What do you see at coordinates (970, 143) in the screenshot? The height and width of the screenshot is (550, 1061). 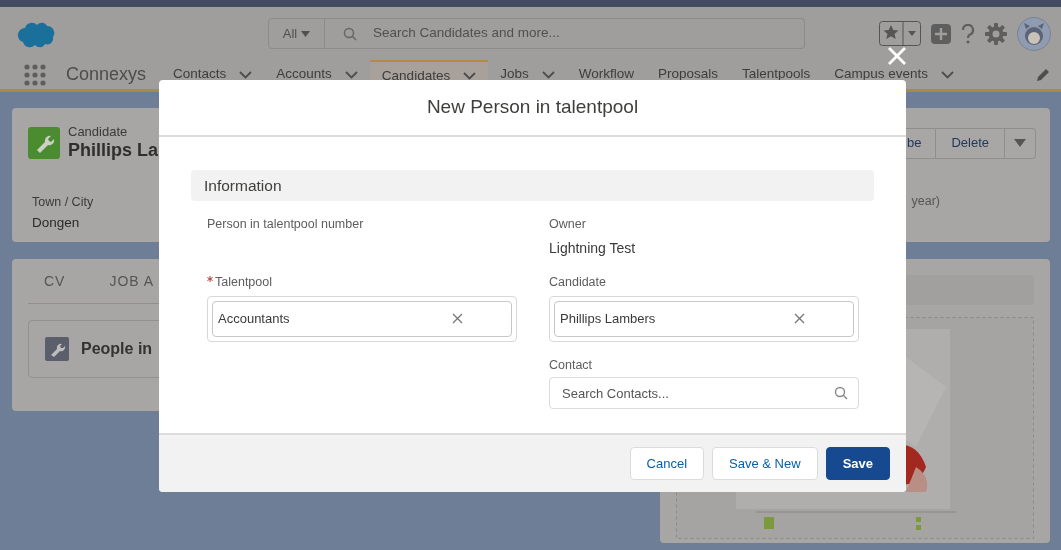 I see `delete-button: Delete` at bounding box center [970, 143].